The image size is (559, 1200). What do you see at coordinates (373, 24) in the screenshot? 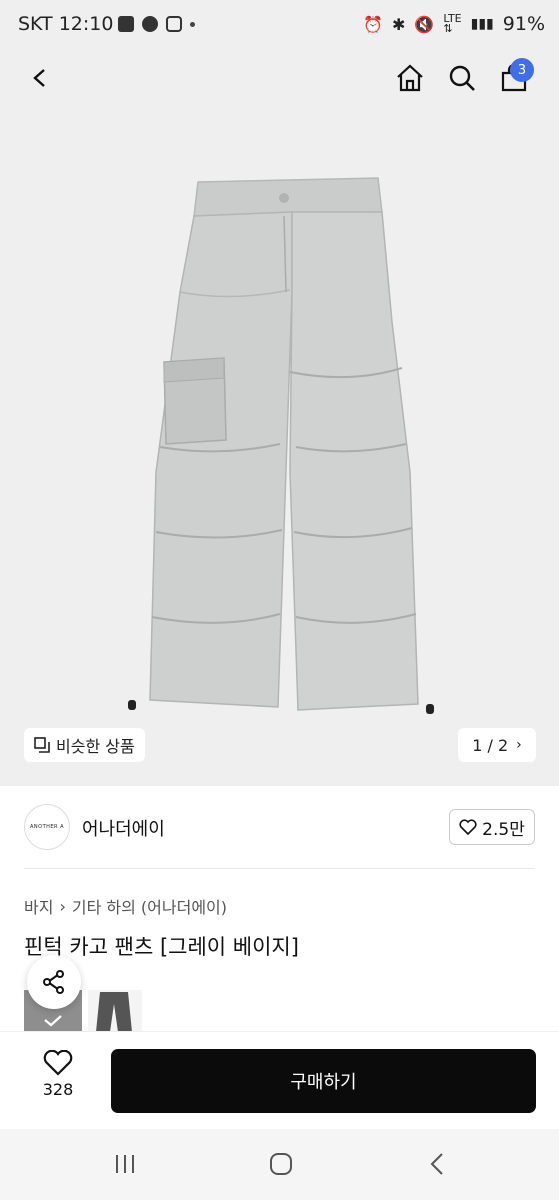
I see `alarm-icon: ⏰` at bounding box center [373, 24].